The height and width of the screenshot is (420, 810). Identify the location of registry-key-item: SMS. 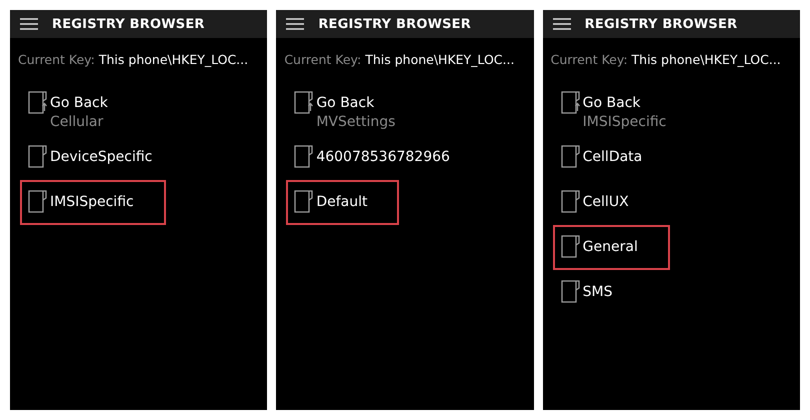
(598, 292).